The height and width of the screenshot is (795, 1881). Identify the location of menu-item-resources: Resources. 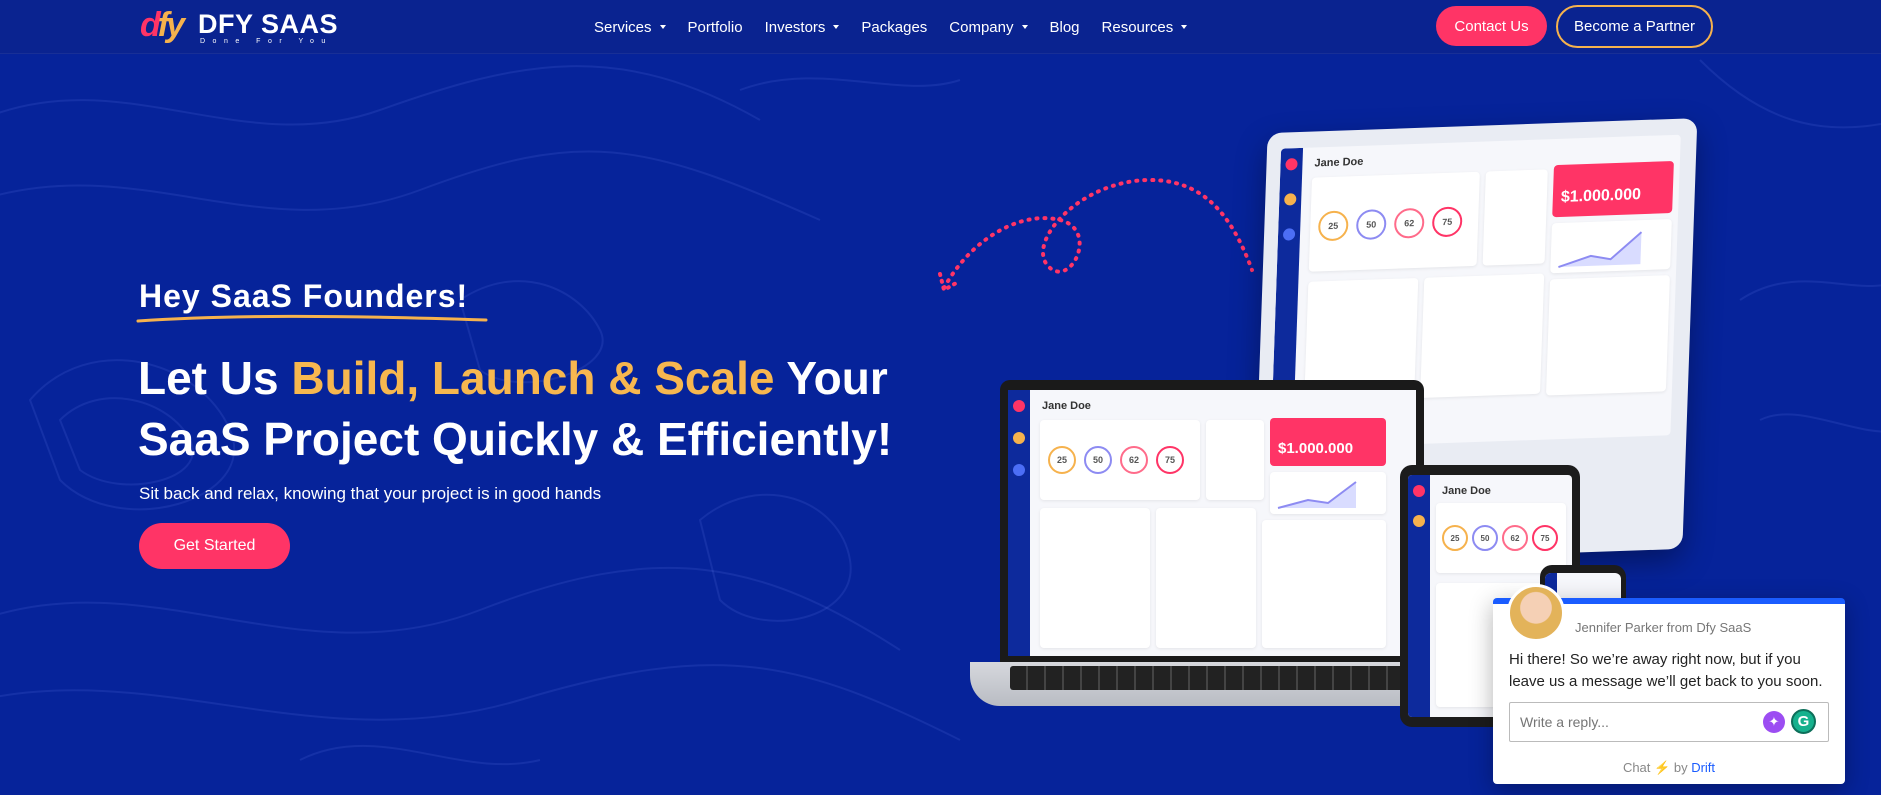
(1145, 27).